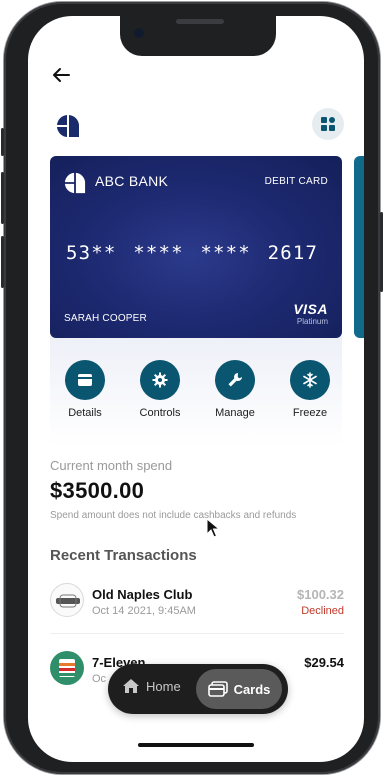 This screenshot has width=384, height=778. I want to click on details-icon-circle, so click(85, 380).